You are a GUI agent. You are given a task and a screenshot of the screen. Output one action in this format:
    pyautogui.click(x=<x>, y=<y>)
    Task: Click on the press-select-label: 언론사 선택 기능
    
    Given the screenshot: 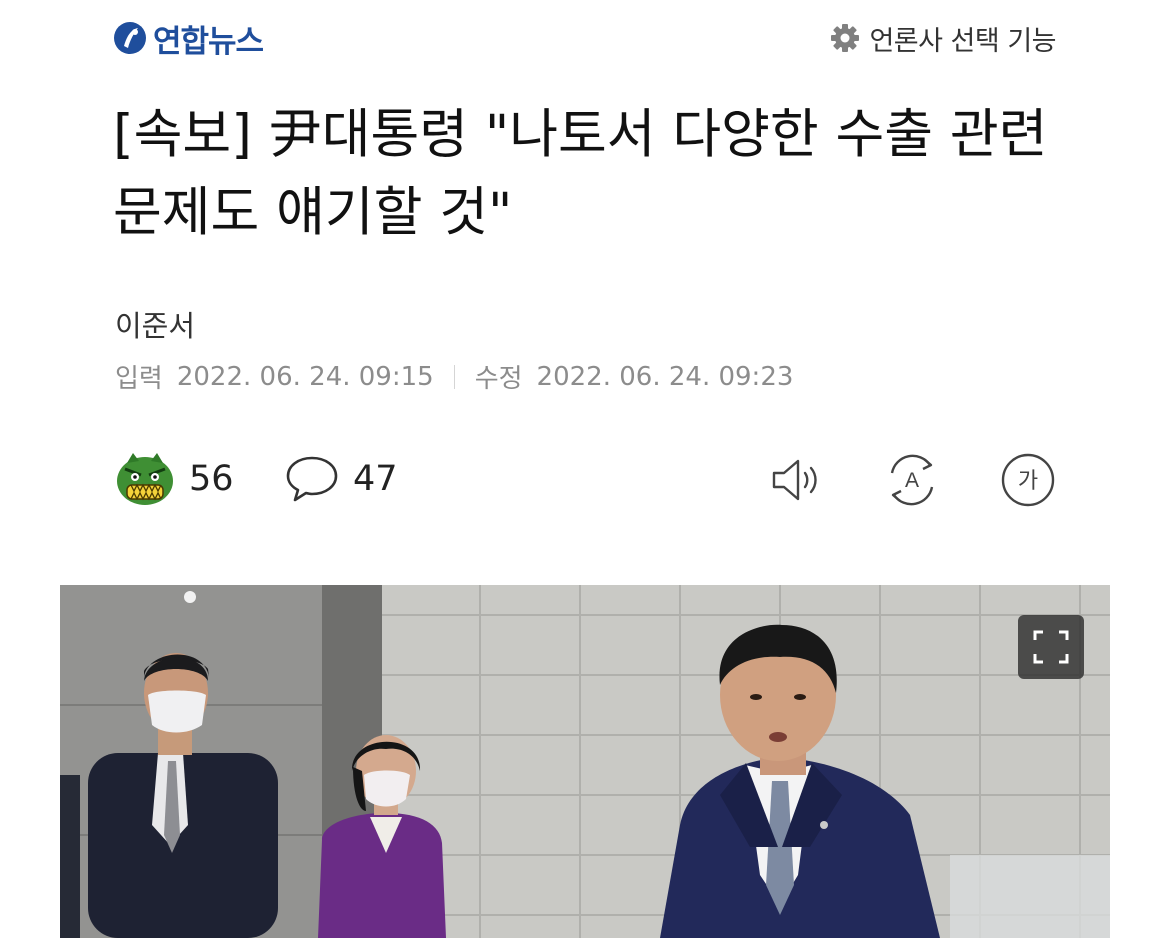 What is the action you would take?
    pyautogui.click(x=962, y=41)
    